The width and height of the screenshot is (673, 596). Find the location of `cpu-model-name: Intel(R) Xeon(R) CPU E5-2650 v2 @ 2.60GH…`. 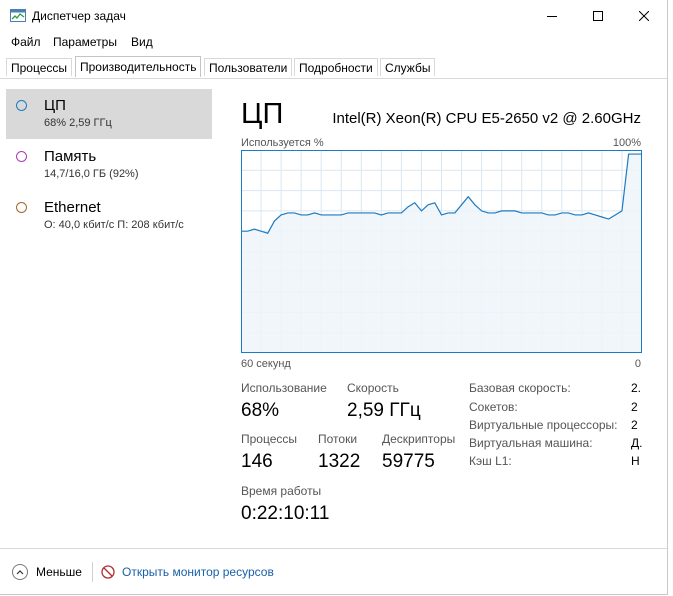

cpu-model-name: Intel(R) Xeon(R) CPU E5-2650 v2 @ 2.60GH… is located at coordinates (486, 118).